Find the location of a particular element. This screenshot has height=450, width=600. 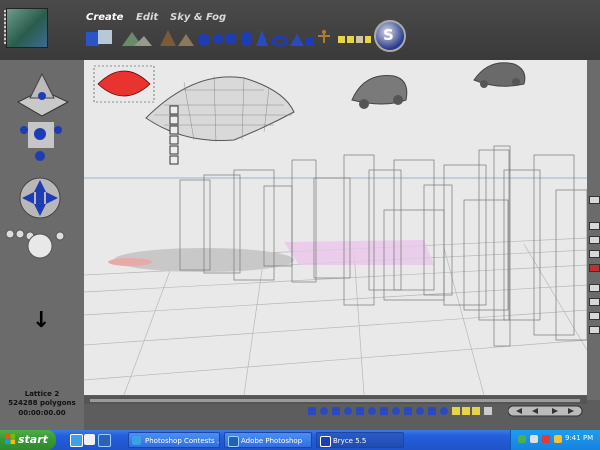

logo-glyph: S is located at coordinates (388, 35).